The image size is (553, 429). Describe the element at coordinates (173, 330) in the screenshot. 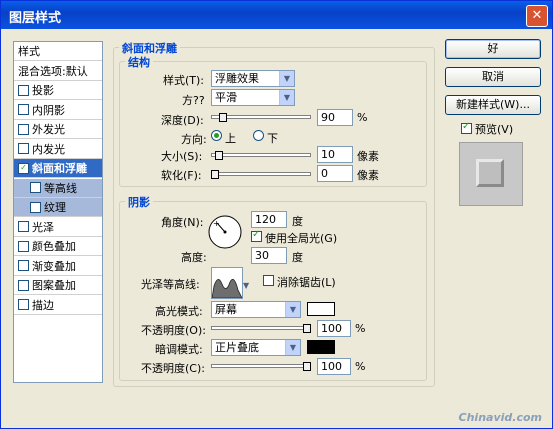

I see `highlight-opacity-label: 不透明度(O):` at that location.